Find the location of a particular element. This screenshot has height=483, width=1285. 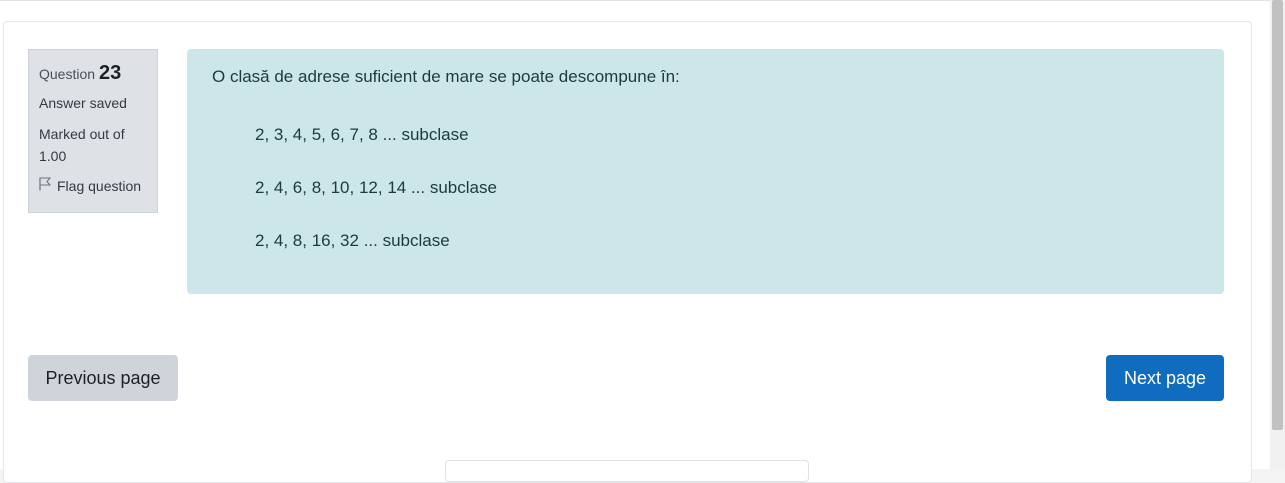

question-grade: Marked out of 1.00 is located at coordinates (82, 145).